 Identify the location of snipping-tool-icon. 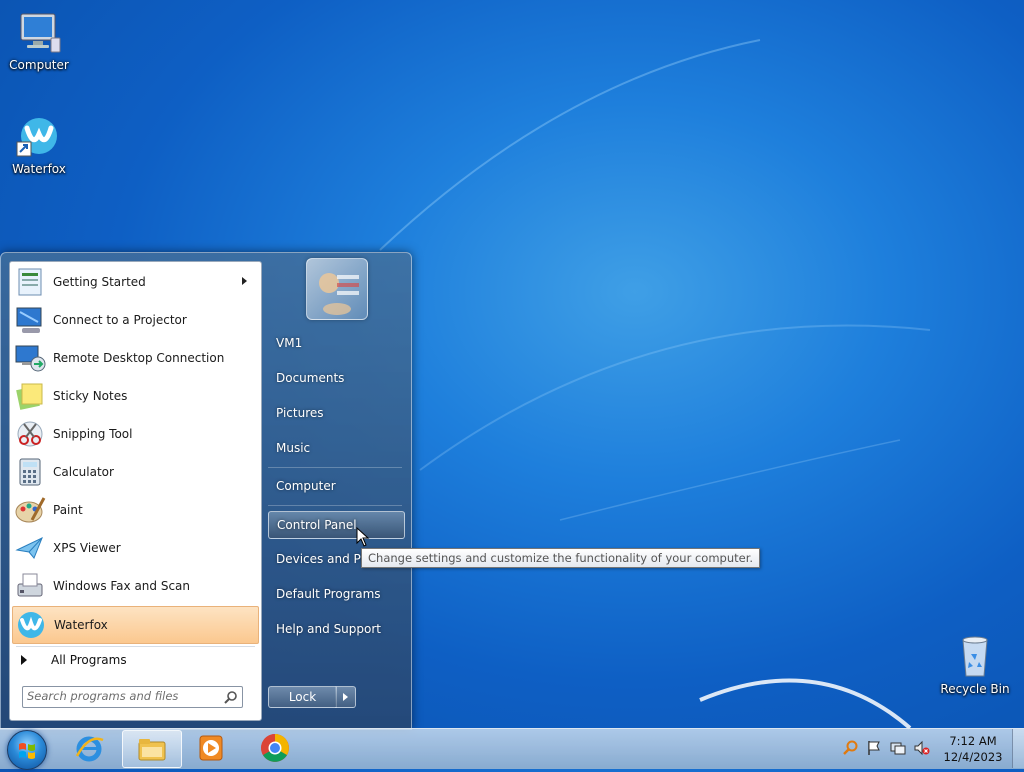
(30, 434).